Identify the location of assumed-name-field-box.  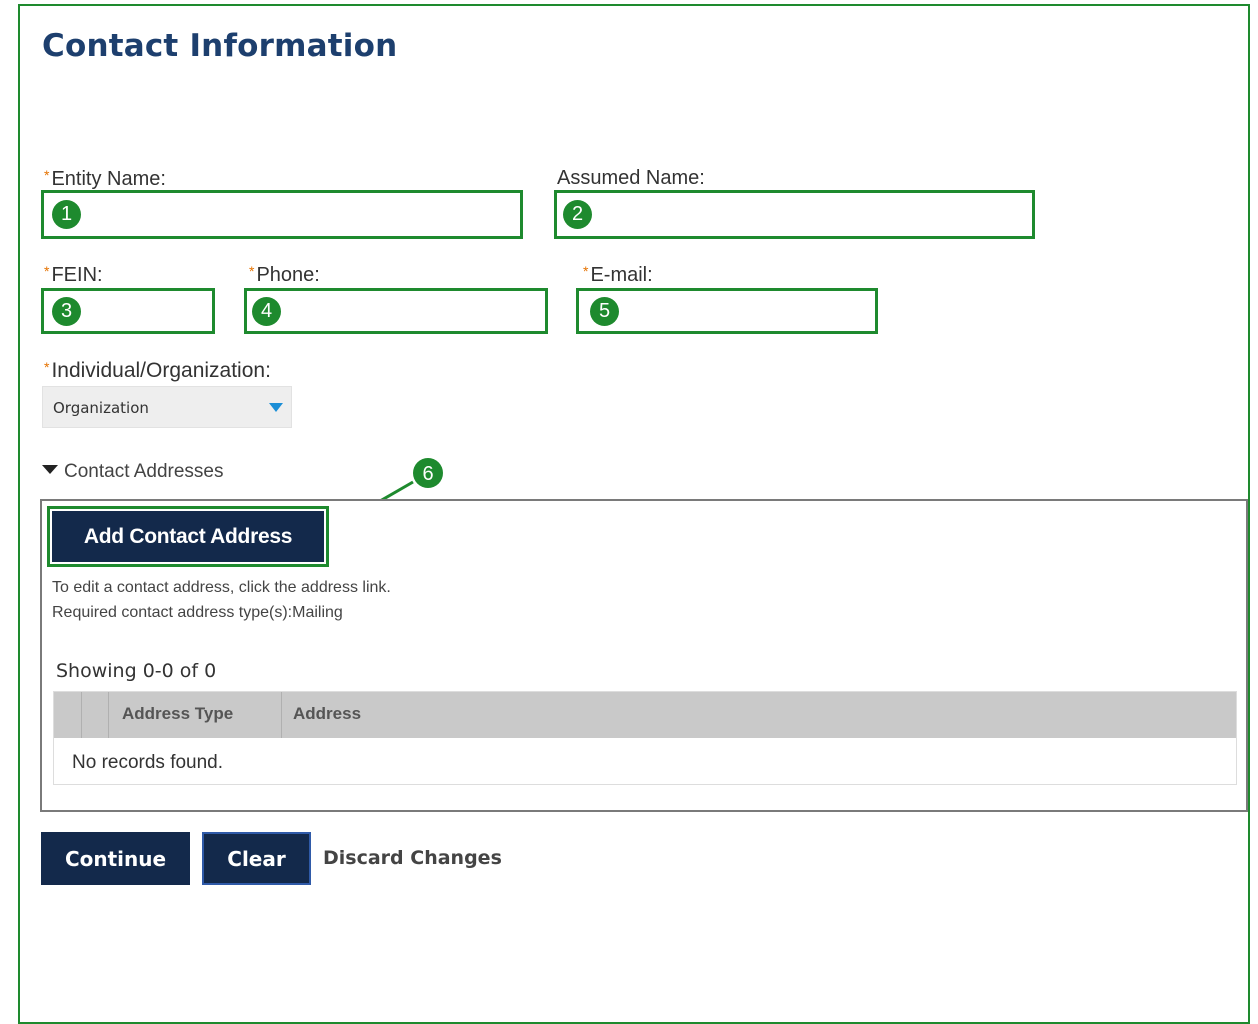
(794, 214).